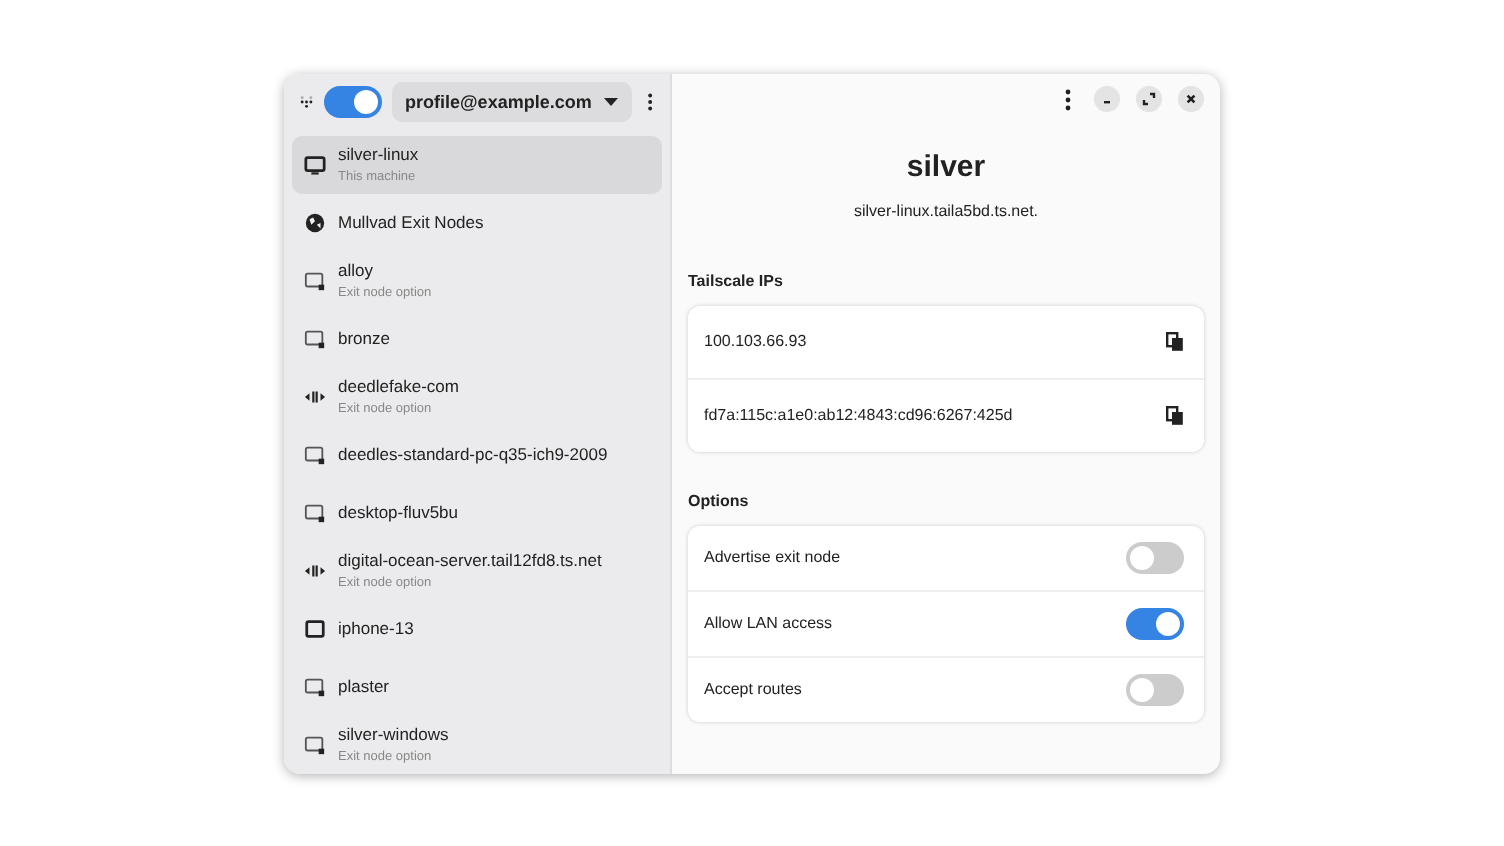 This screenshot has height=846, width=1504. I want to click on screen-icon, so click(315, 628).